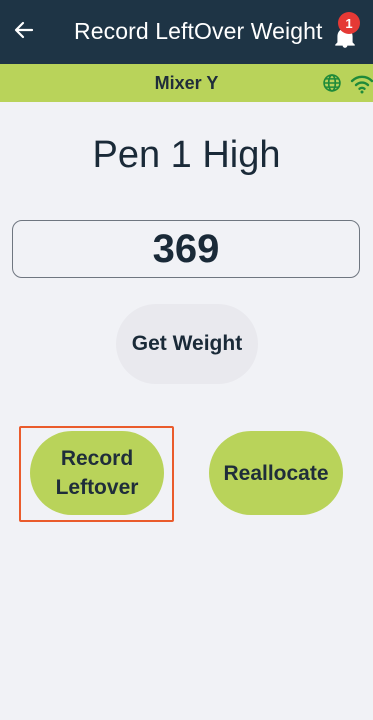 The image size is (373, 720). I want to click on mixer-name: Mixer Y, so click(186, 83).